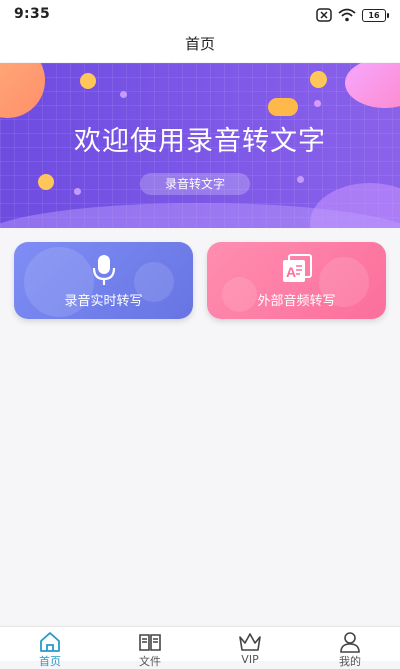 The height and width of the screenshot is (669, 400). I want to click on status-time: 9:35, so click(32, 14).